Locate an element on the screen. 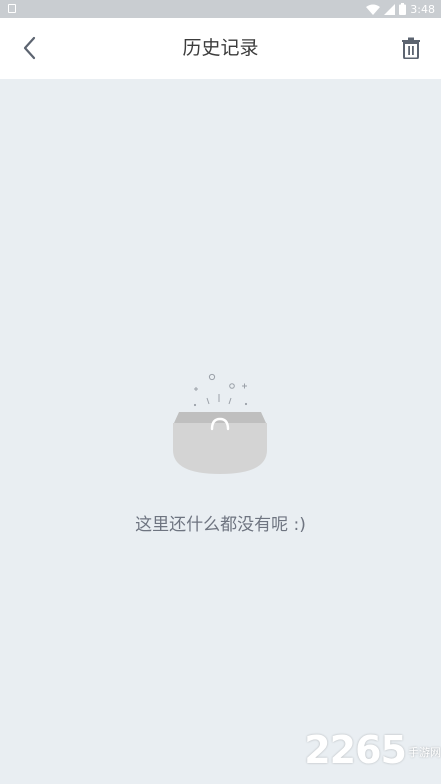  status-icons: 3:48 is located at coordinates (400, 9).